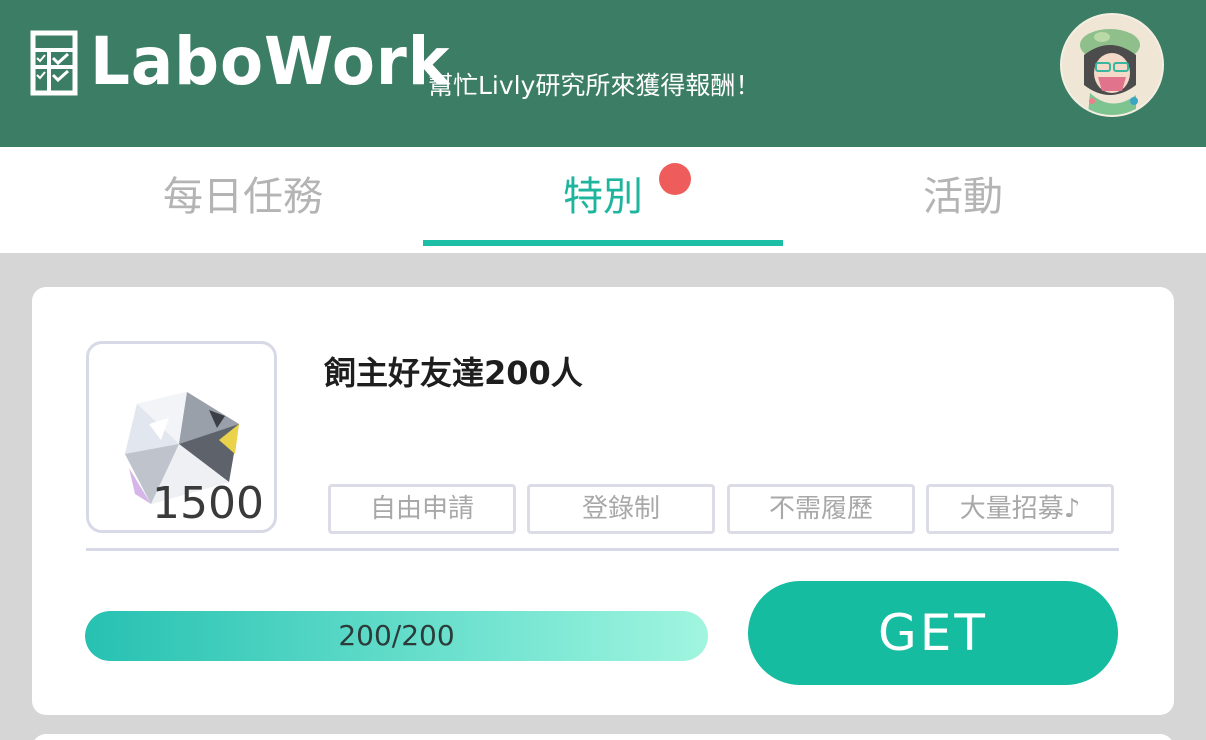 Image resolution: width=1206 pixels, height=740 pixels. I want to click on task-progress-bar: 200/200, so click(396, 636).